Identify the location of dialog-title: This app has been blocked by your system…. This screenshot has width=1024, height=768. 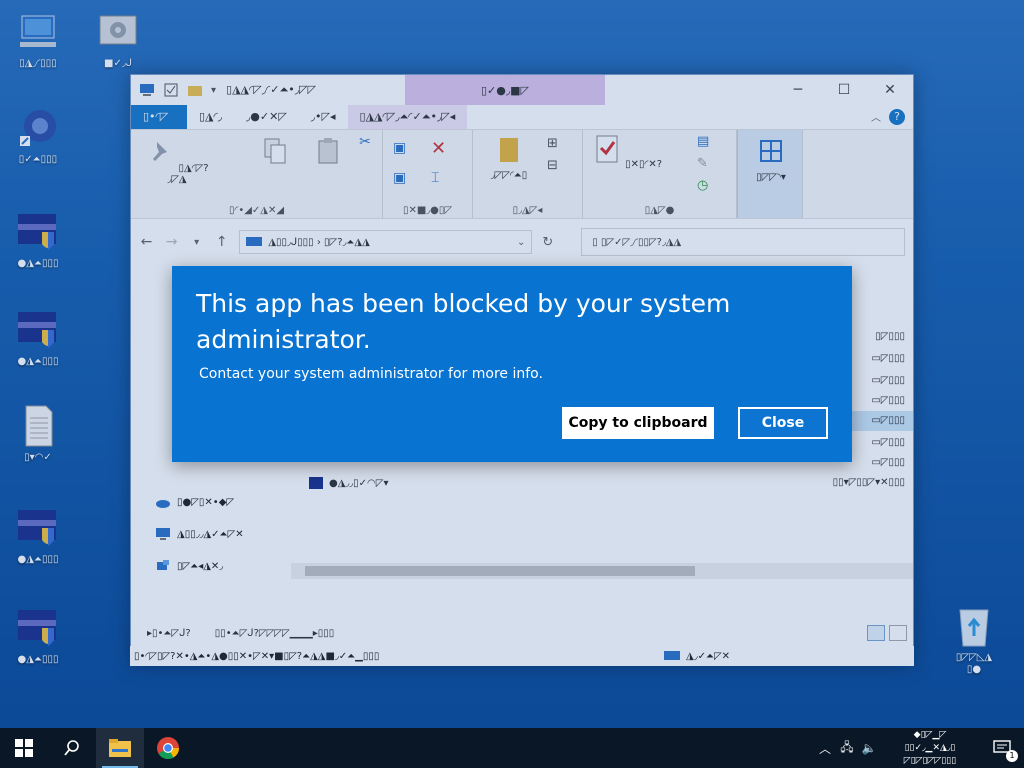
(463, 321).